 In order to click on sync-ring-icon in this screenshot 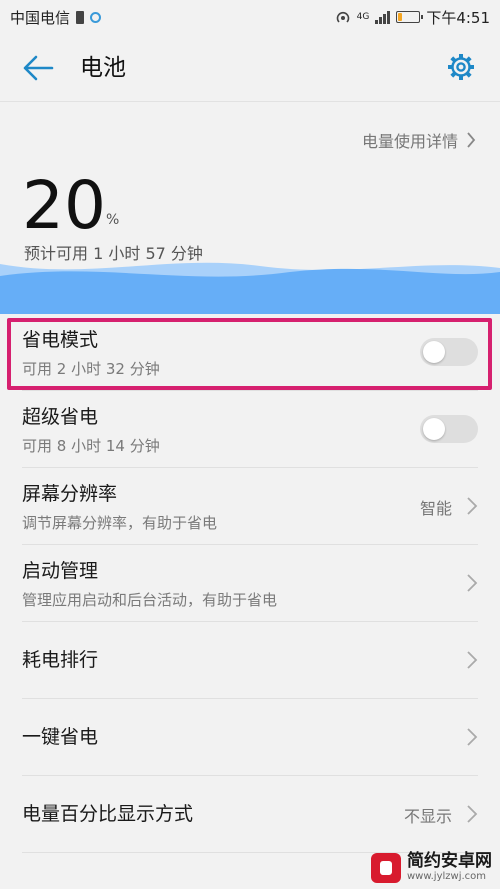, I will do `click(96, 17)`.